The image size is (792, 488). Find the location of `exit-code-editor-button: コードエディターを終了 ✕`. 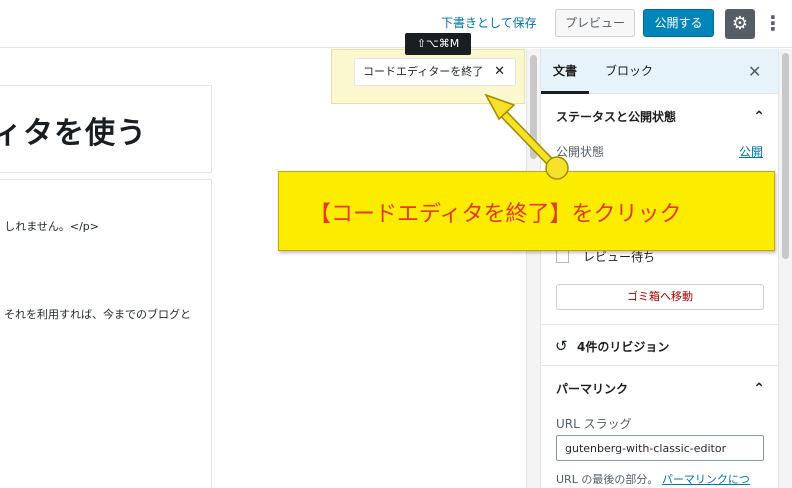

exit-code-editor-button: コードエディターを終了 ✕ is located at coordinates (435, 72).